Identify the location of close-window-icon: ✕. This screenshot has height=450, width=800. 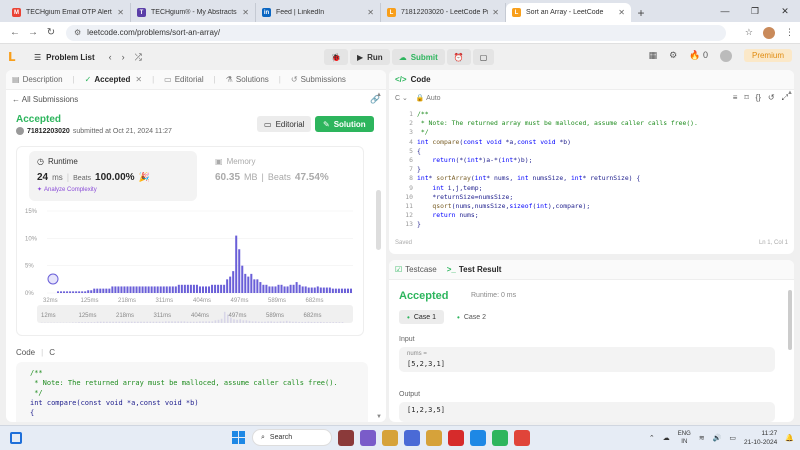
(785, 11).